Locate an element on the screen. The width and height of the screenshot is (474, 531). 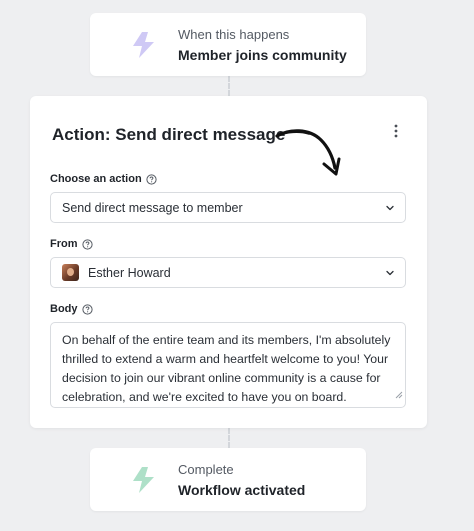
choose-action-label-text: Choose an action is located at coordinates (96, 179).